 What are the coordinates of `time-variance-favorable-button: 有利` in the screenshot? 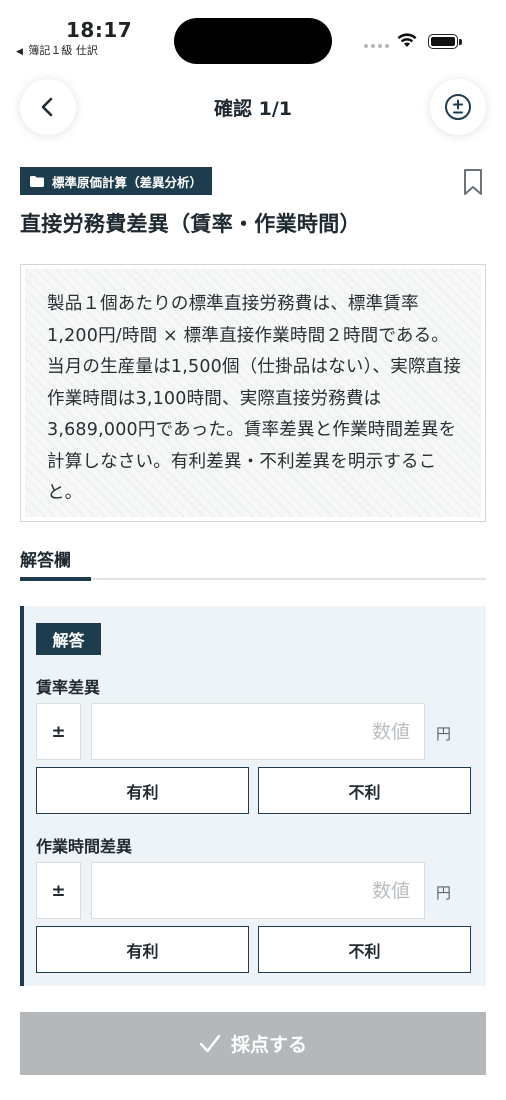 It's located at (142, 949).